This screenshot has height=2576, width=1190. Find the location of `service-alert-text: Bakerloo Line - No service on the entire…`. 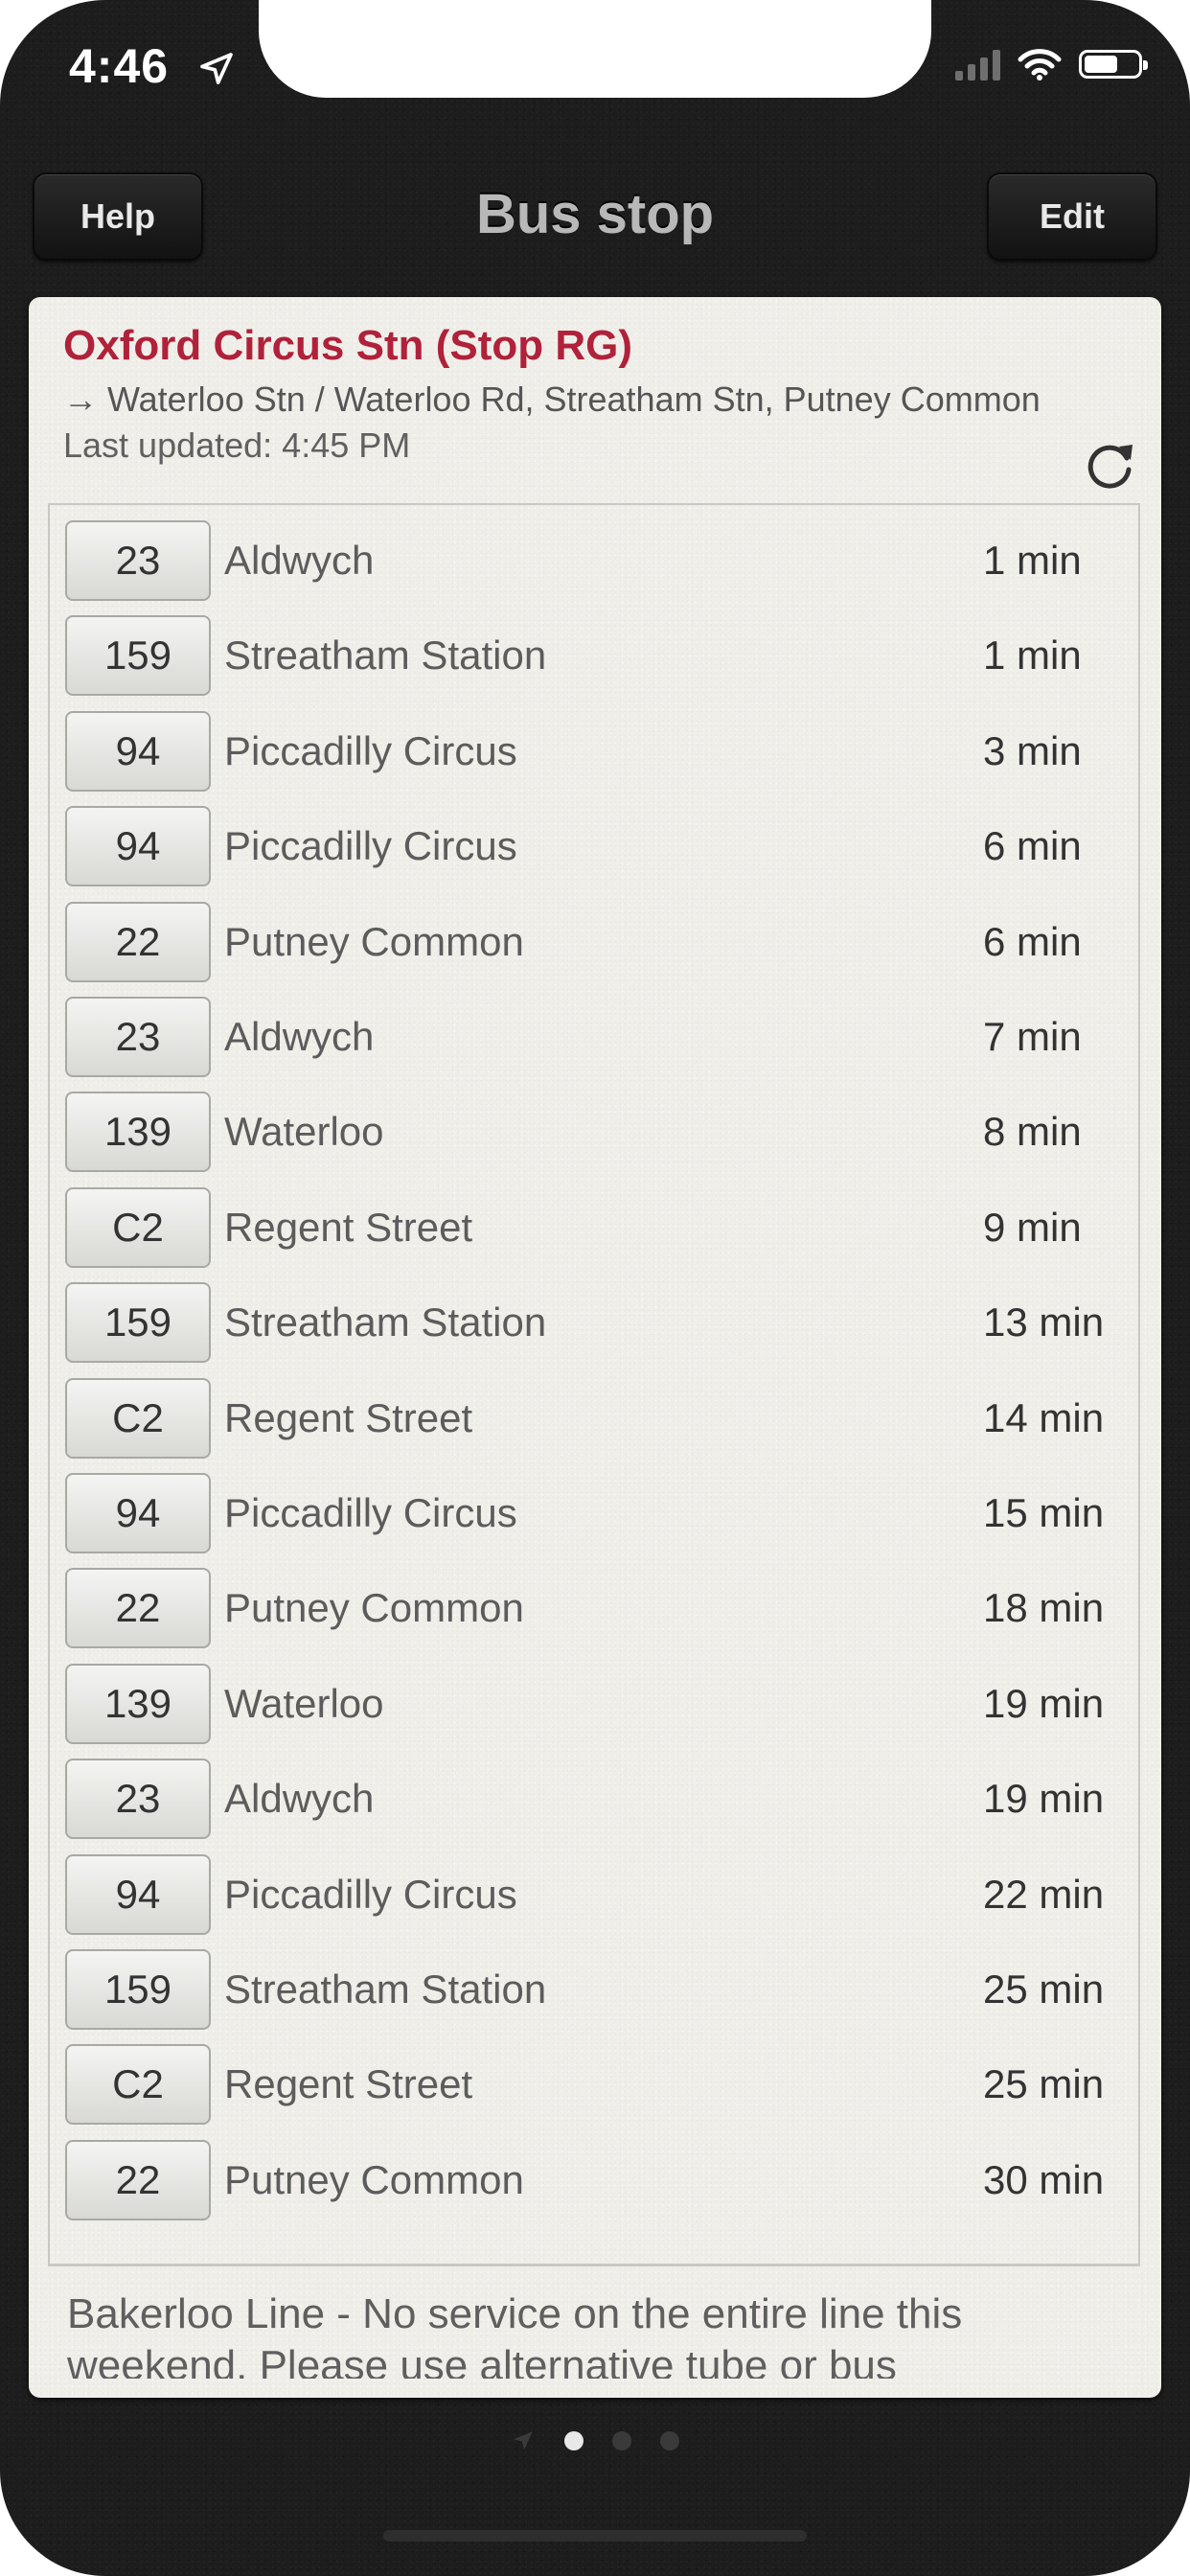

service-alert-text: Bakerloo Line - No service on the entire… is located at coordinates (515, 2334).